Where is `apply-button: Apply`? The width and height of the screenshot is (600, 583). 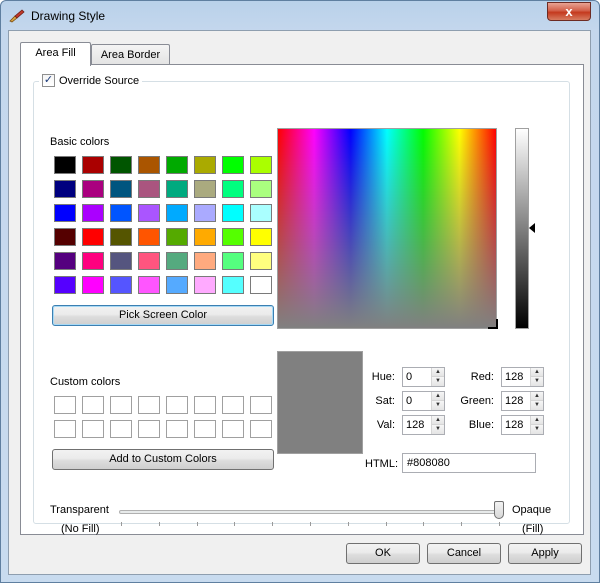
apply-button: Apply is located at coordinates (545, 553).